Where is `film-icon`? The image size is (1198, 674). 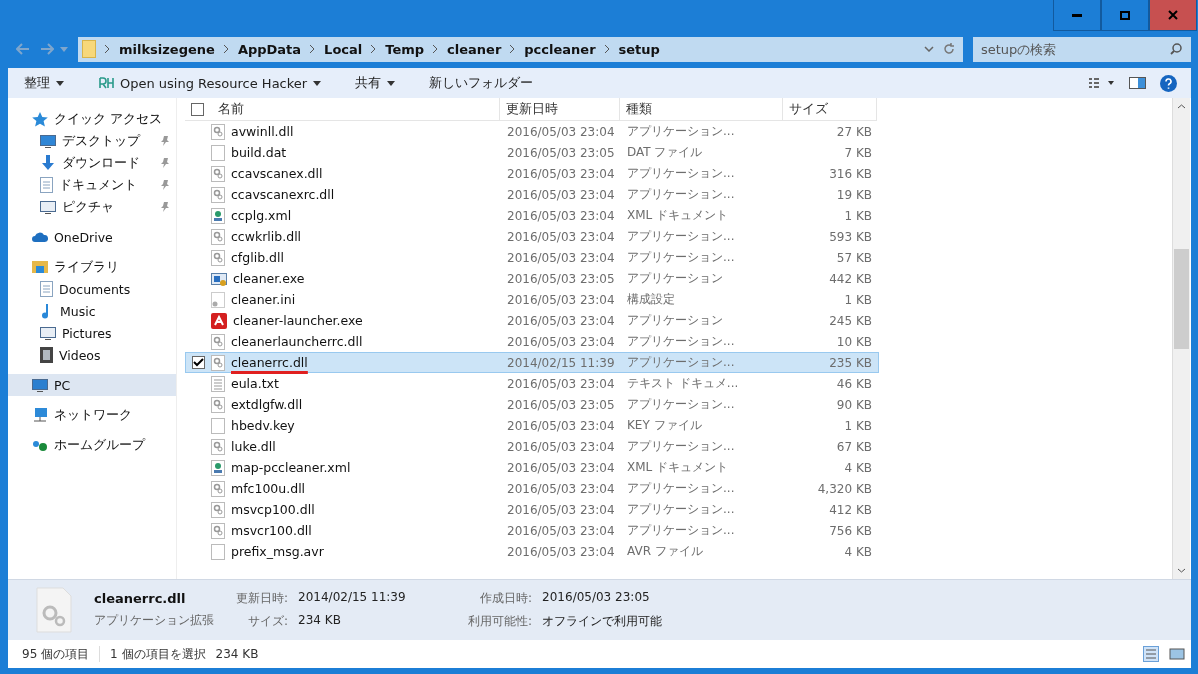 film-icon is located at coordinates (46, 355).